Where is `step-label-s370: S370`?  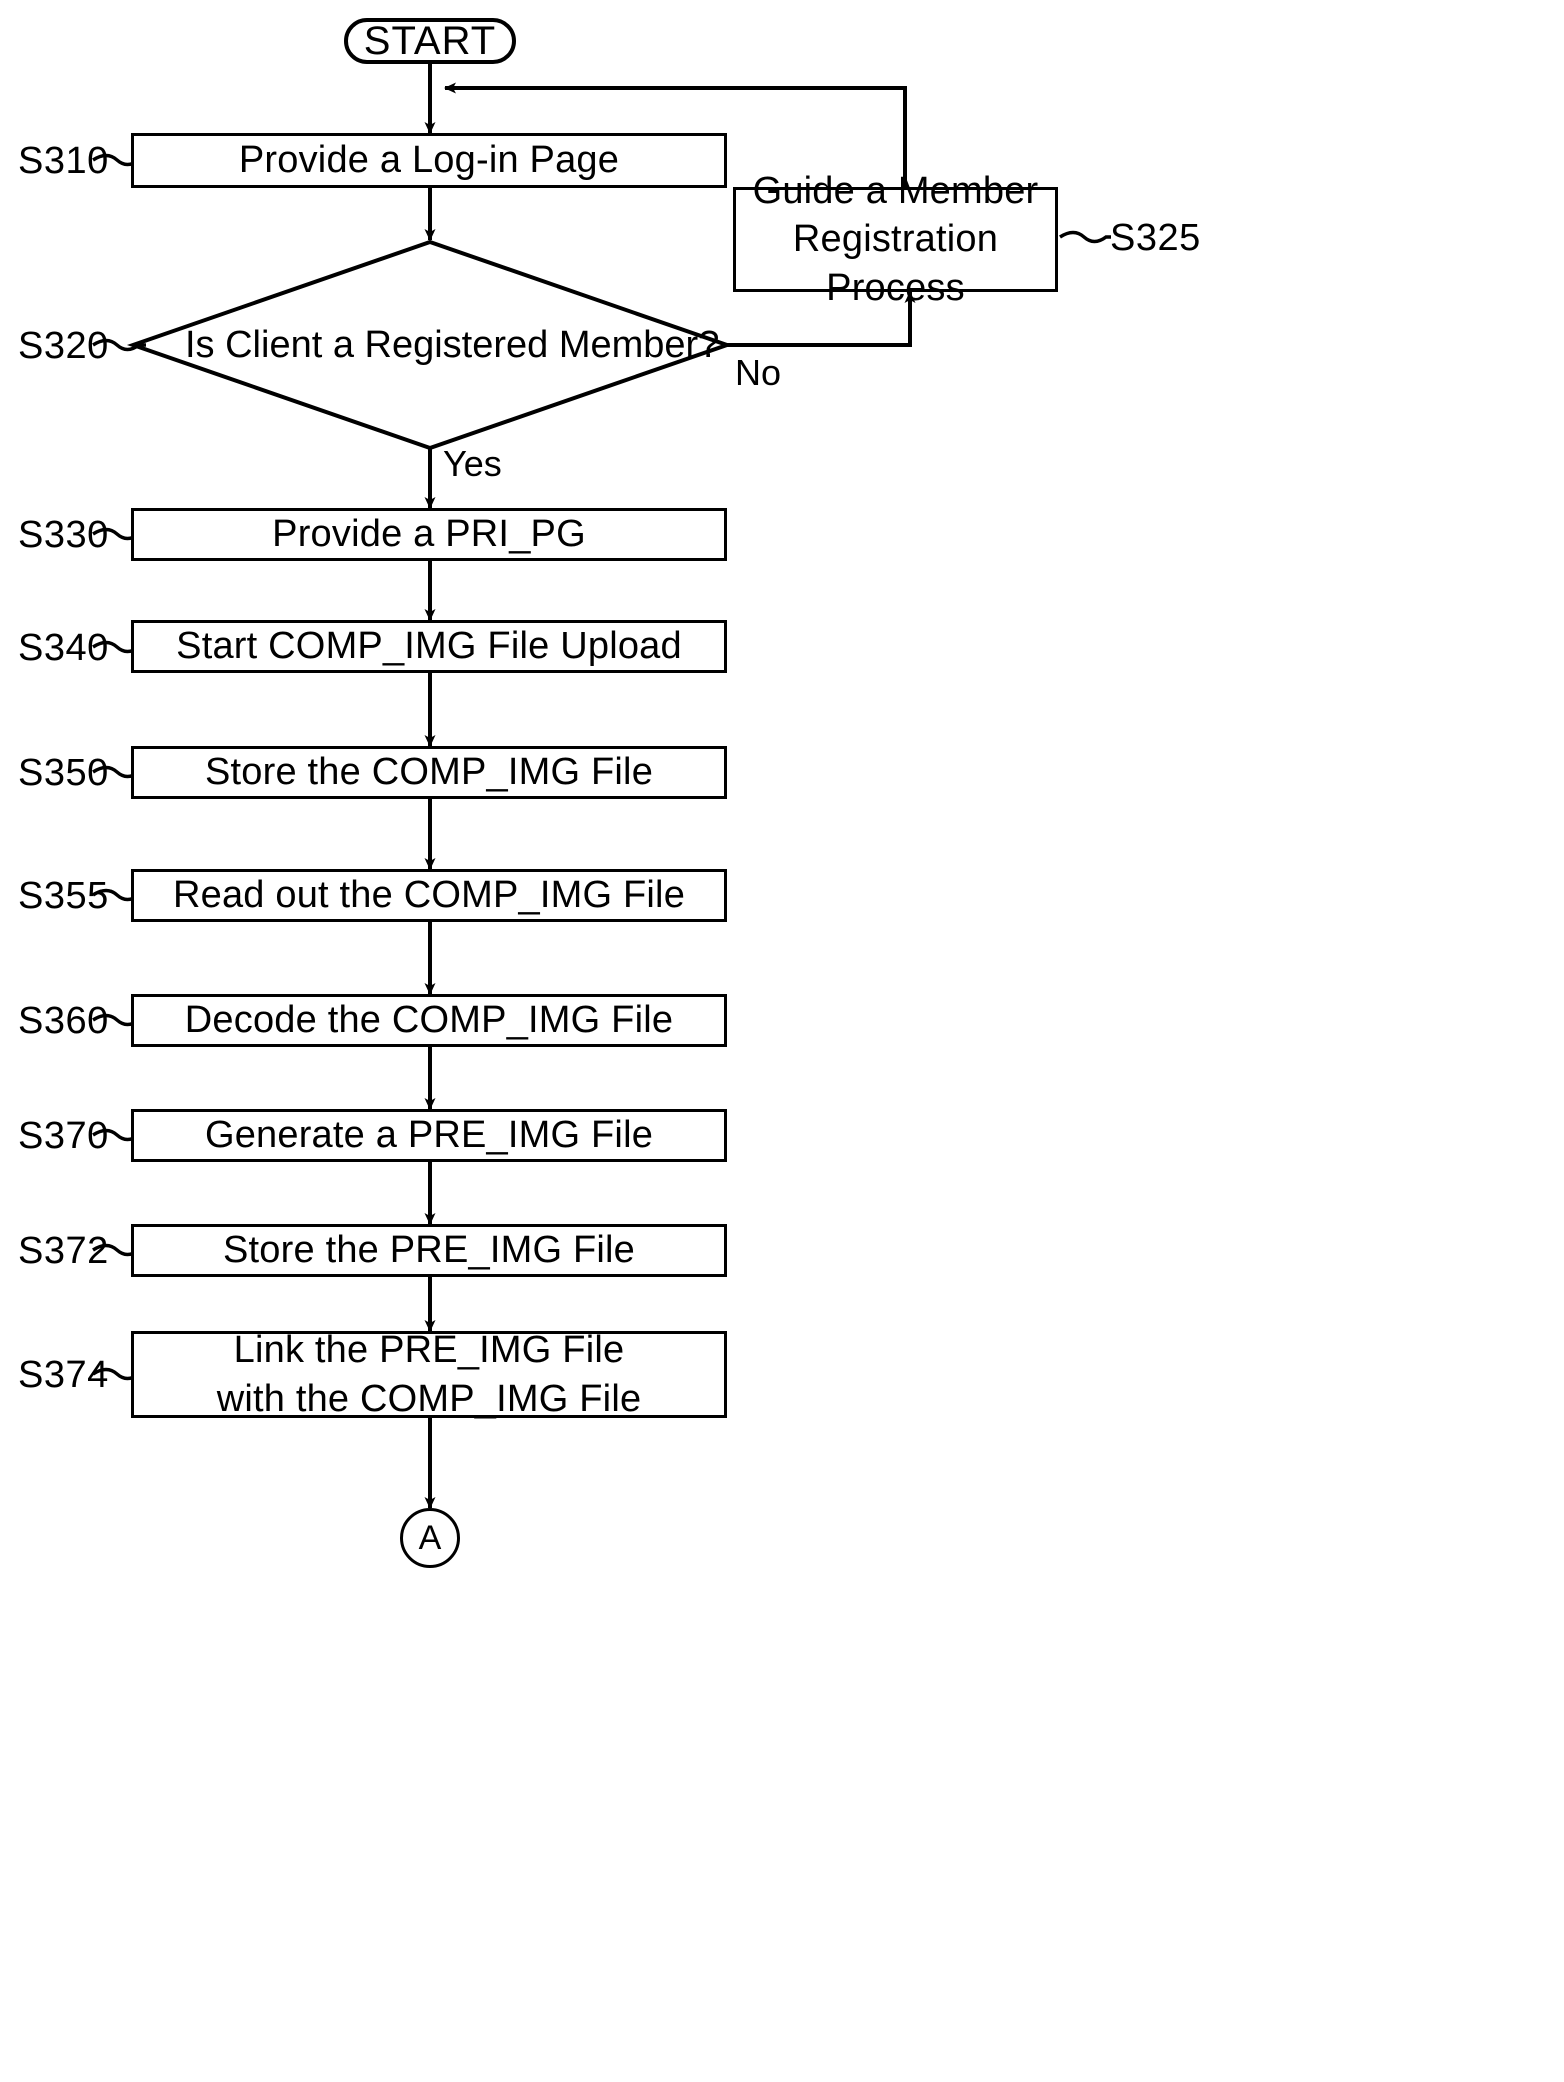
step-label-s370: S370 is located at coordinates (63, 1136).